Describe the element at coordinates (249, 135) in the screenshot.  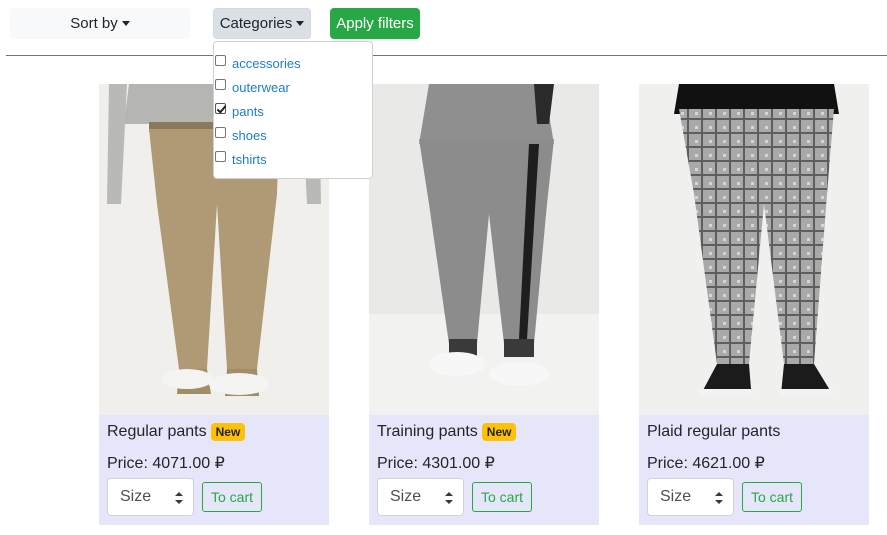
I see `category-label: shoes` at that location.